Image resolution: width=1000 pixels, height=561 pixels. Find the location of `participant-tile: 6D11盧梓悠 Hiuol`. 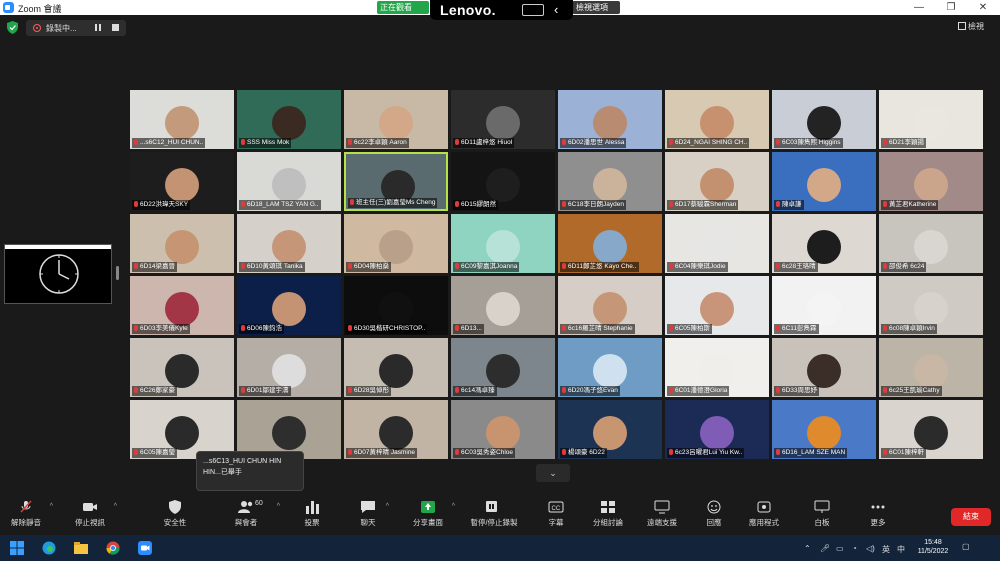

participant-tile: 6D11盧梓悠 Hiuol is located at coordinates (503, 119).